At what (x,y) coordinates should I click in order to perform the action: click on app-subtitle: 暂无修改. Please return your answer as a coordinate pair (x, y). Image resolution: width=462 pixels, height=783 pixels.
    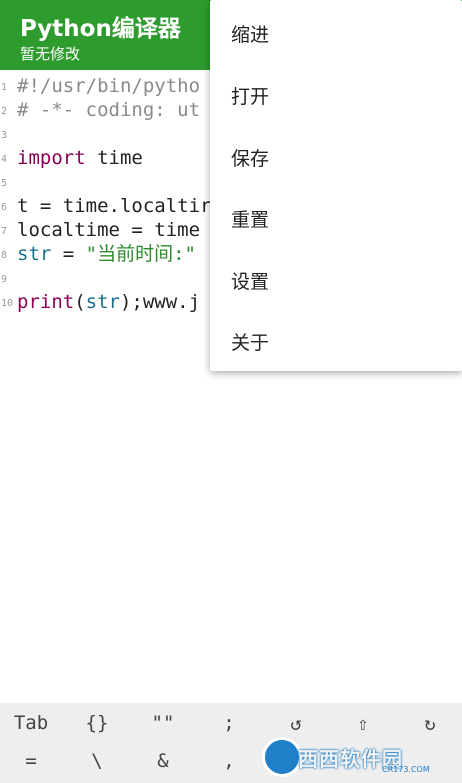
    Looking at the image, I should click on (50, 54).